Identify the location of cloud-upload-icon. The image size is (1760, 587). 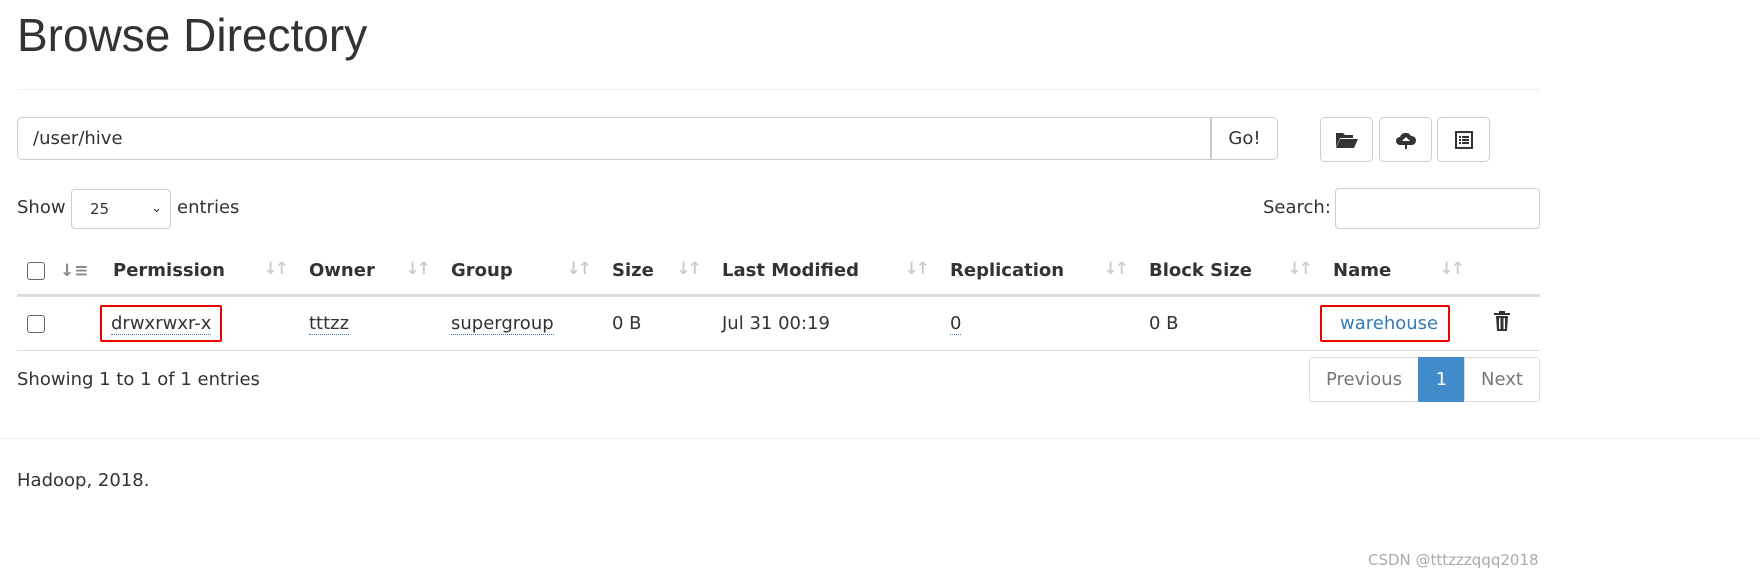
(1405, 140).